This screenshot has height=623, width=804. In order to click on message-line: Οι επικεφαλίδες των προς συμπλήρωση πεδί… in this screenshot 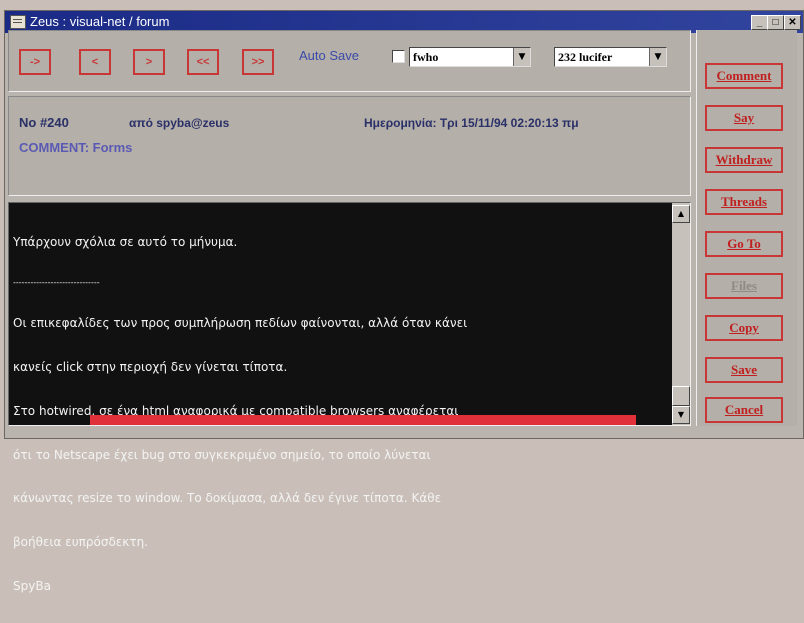, I will do `click(240, 323)`.